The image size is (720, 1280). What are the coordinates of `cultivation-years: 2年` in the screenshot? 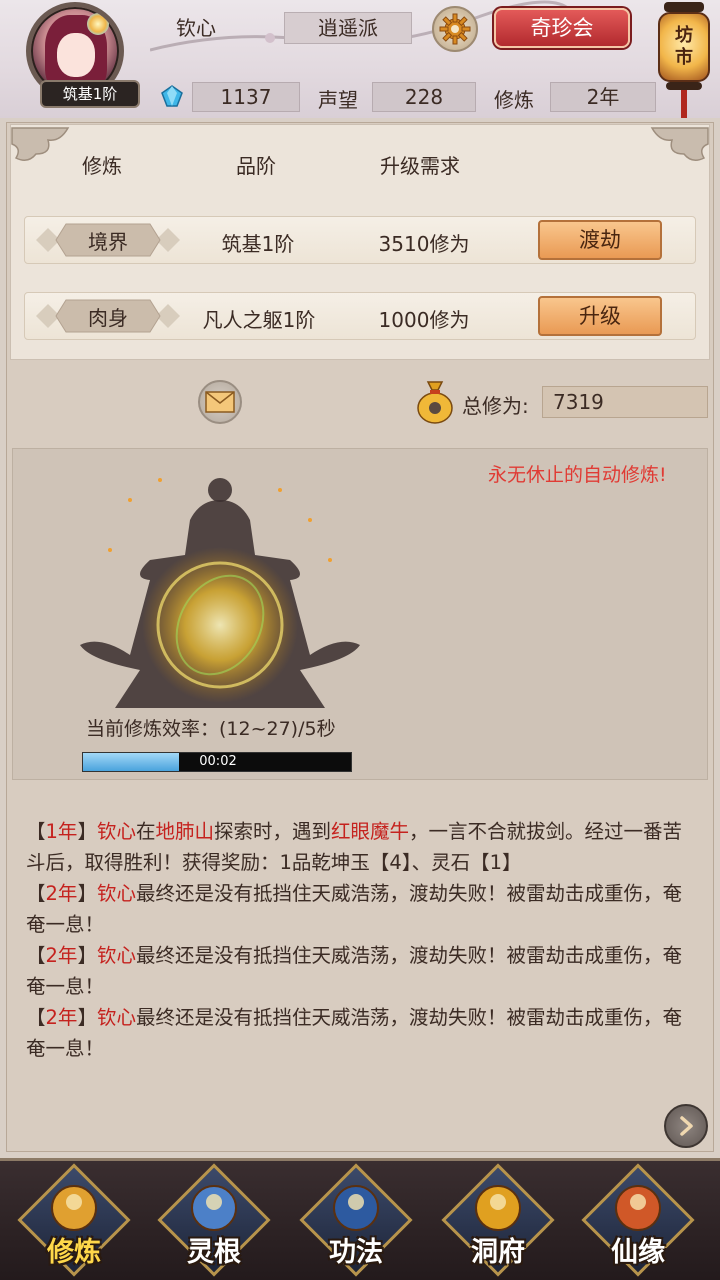 It's located at (603, 97).